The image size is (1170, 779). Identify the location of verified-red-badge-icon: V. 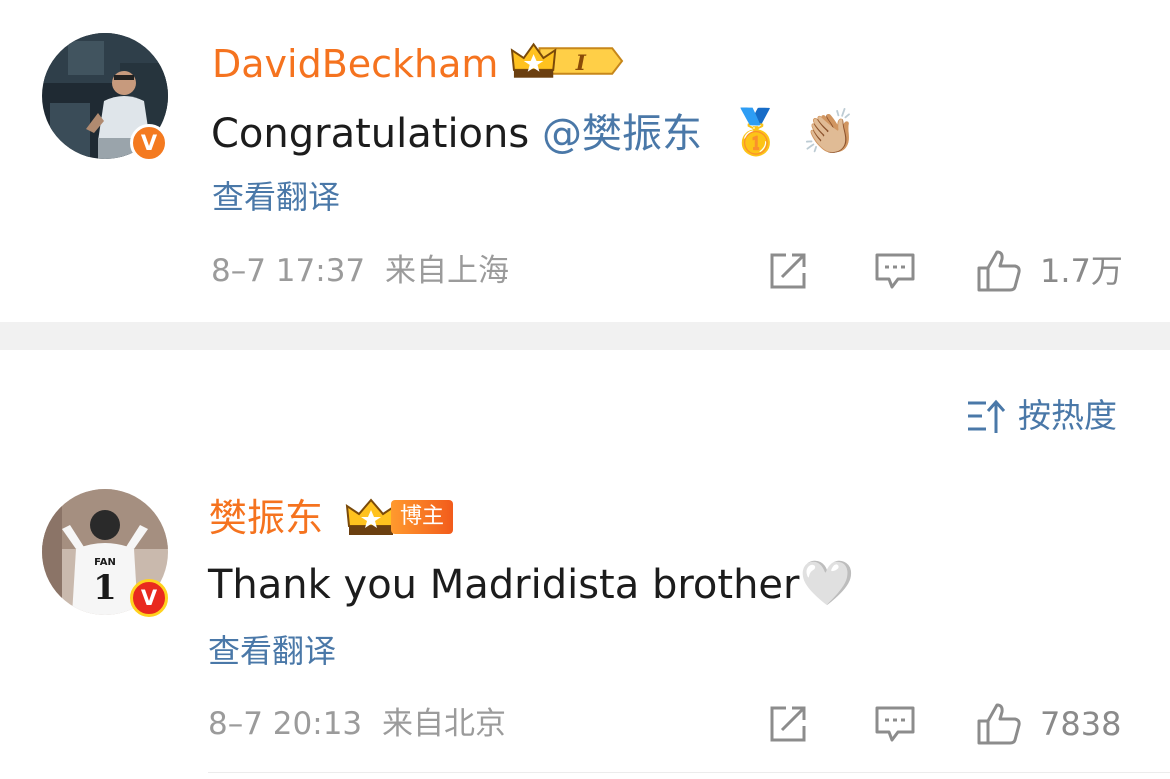
(149, 598).